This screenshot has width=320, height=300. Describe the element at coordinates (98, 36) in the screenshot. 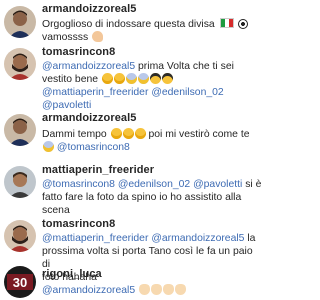

I see `muscle-emoji` at that location.